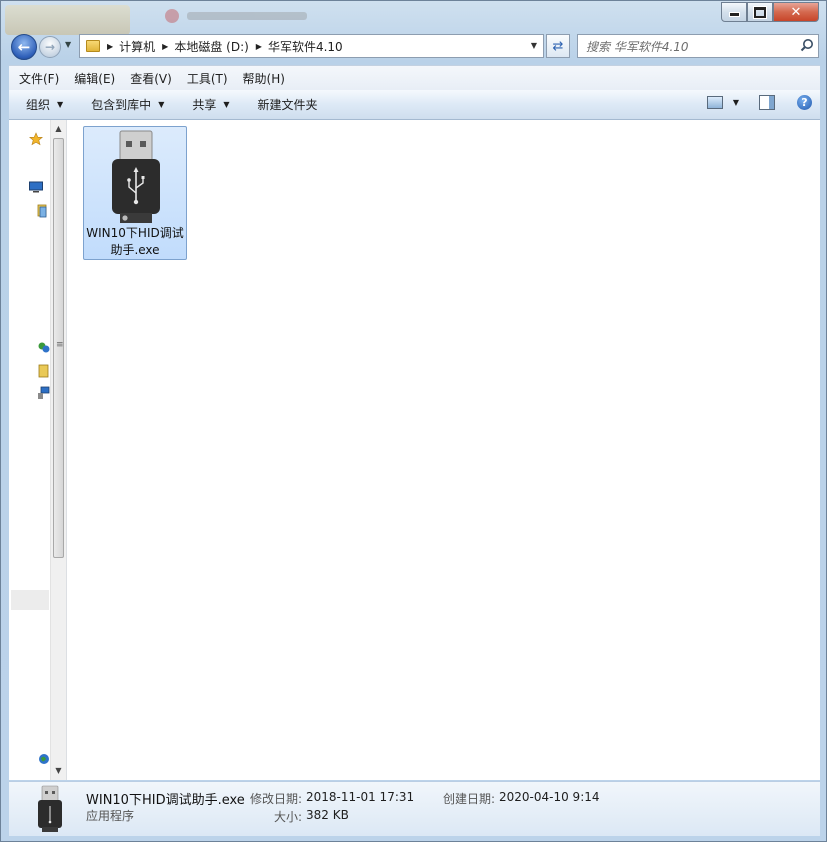  Describe the element at coordinates (288, 817) in the screenshot. I see `size-label: 大小:` at that location.